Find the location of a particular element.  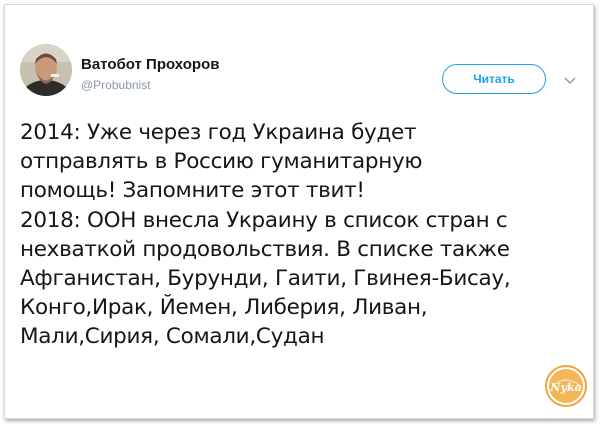

watermark-logo: Nyka is located at coordinates (566, 386).